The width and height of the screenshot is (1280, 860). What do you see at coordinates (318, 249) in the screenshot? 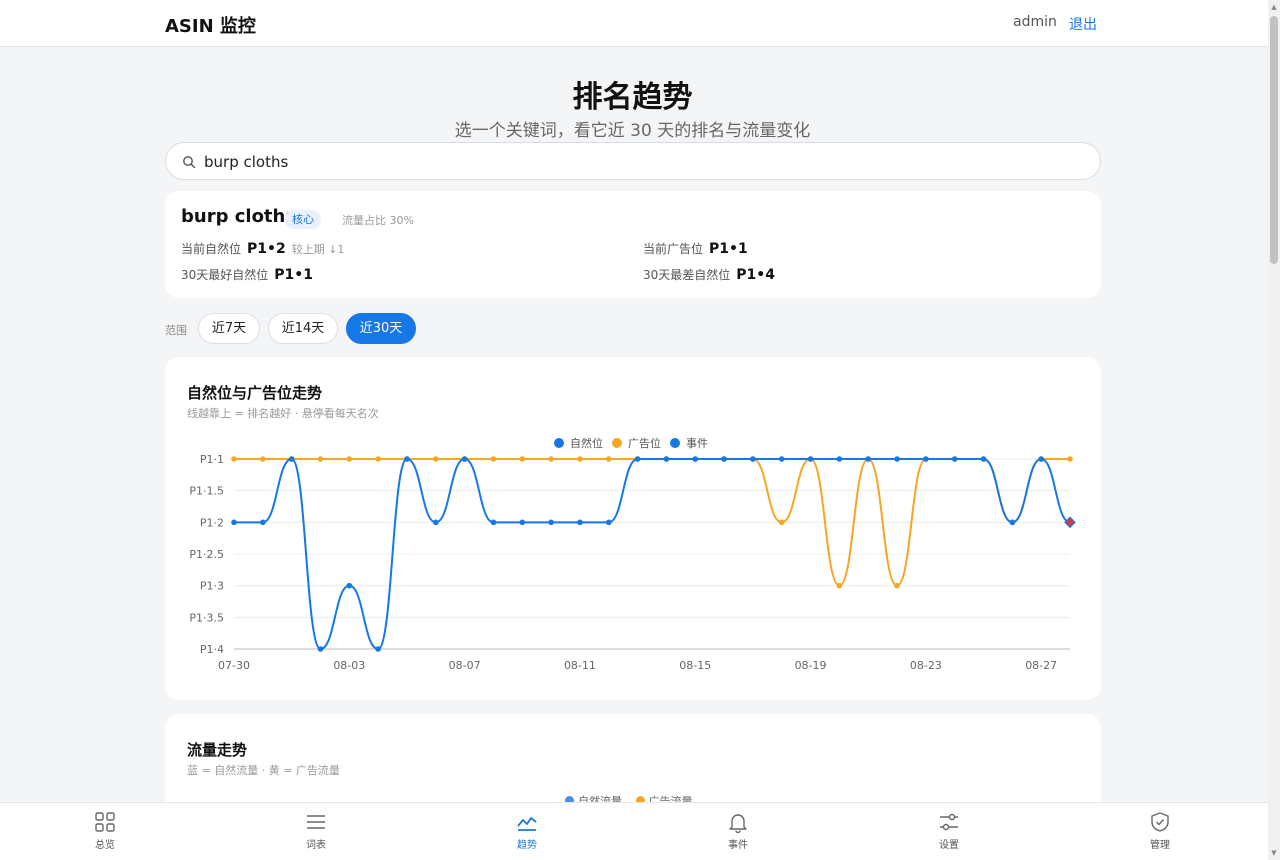
I see `stat-delta: 较上期 ↓1` at bounding box center [318, 249].